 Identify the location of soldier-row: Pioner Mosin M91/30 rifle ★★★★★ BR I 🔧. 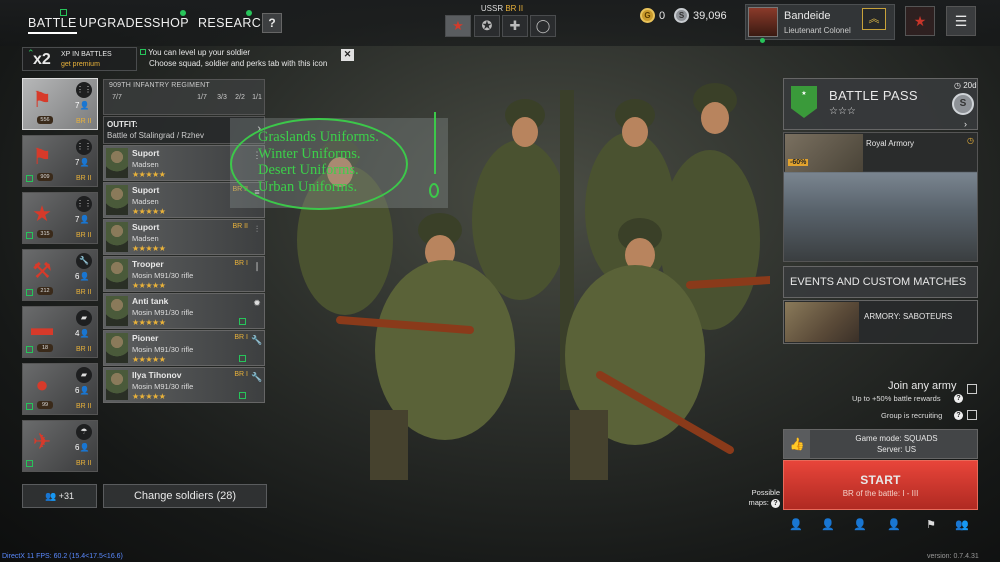
(184, 348).